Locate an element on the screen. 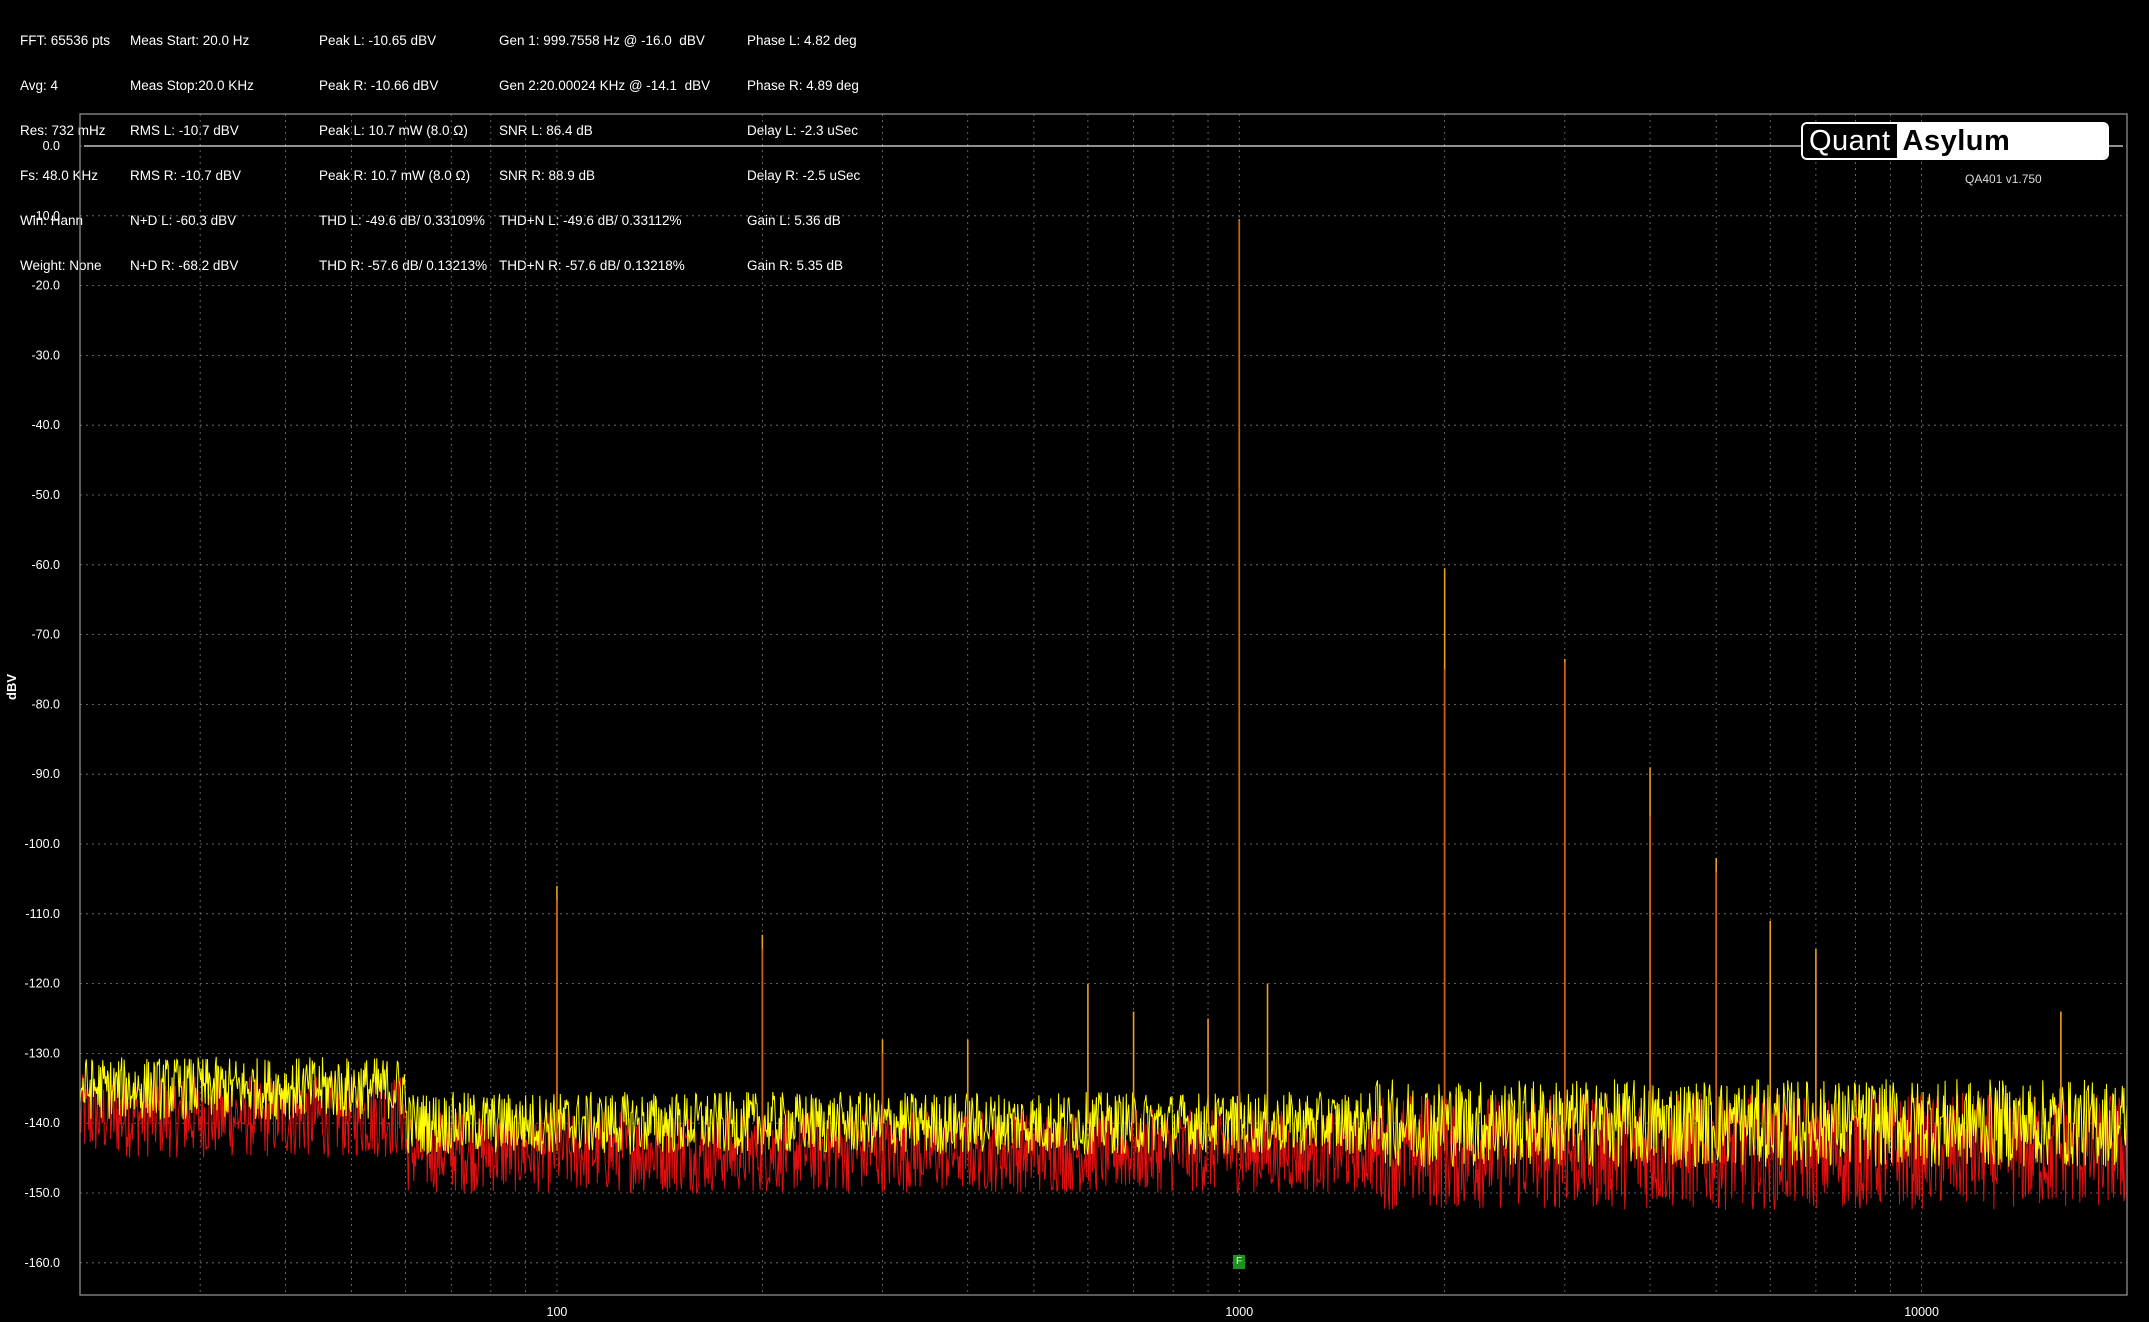 The image size is (2149, 1322). y-tick-label: -130.0 is located at coordinates (42, 1053).